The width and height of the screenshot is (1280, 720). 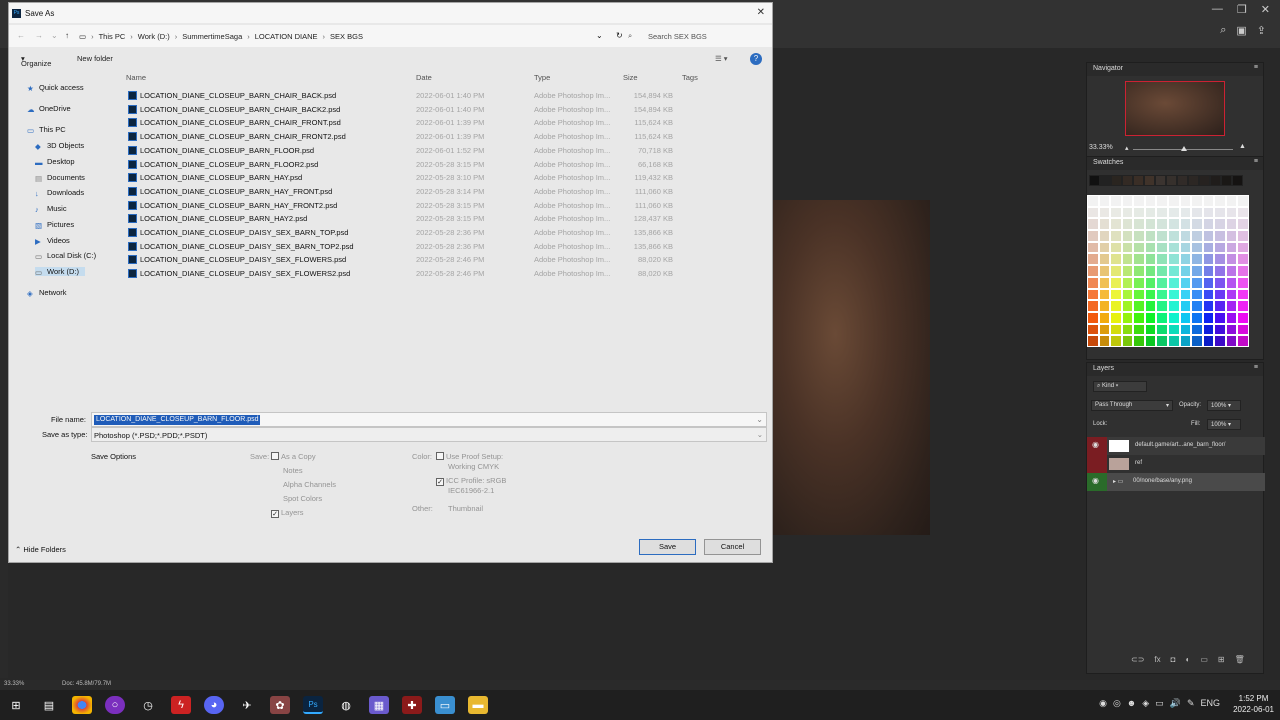 What do you see at coordinates (1176, 464) in the screenshot?
I see `layer-row: ref` at bounding box center [1176, 464].